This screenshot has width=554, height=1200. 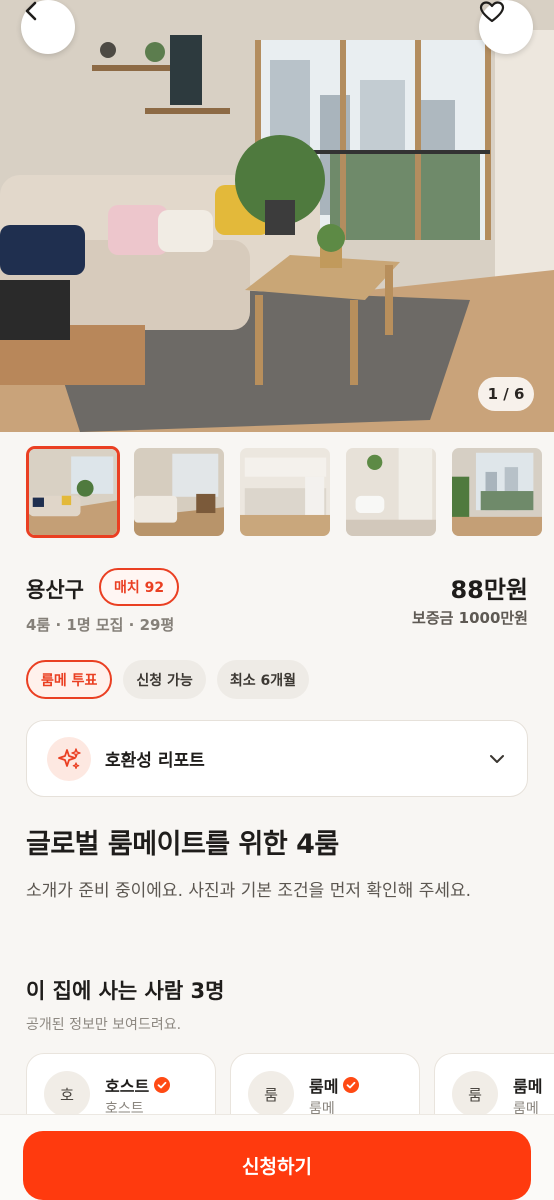 I want to click on favorite-button, so click(x=506, y=27).